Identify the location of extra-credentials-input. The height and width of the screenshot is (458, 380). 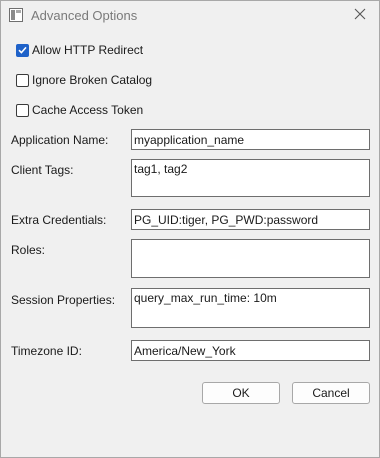
(250, 219).